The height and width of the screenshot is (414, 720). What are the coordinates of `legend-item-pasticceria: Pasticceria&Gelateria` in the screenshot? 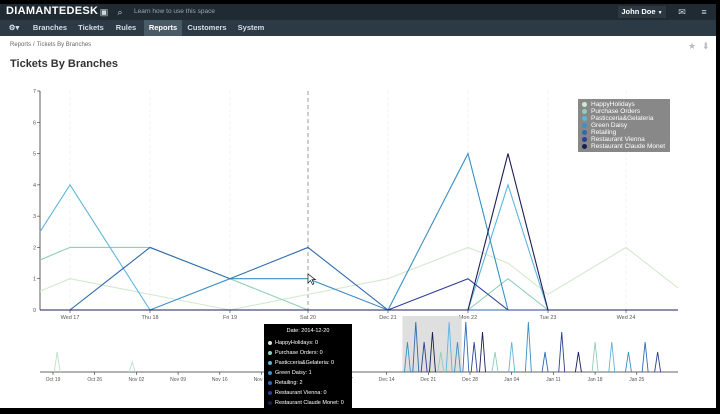 It's located at (618, 118).